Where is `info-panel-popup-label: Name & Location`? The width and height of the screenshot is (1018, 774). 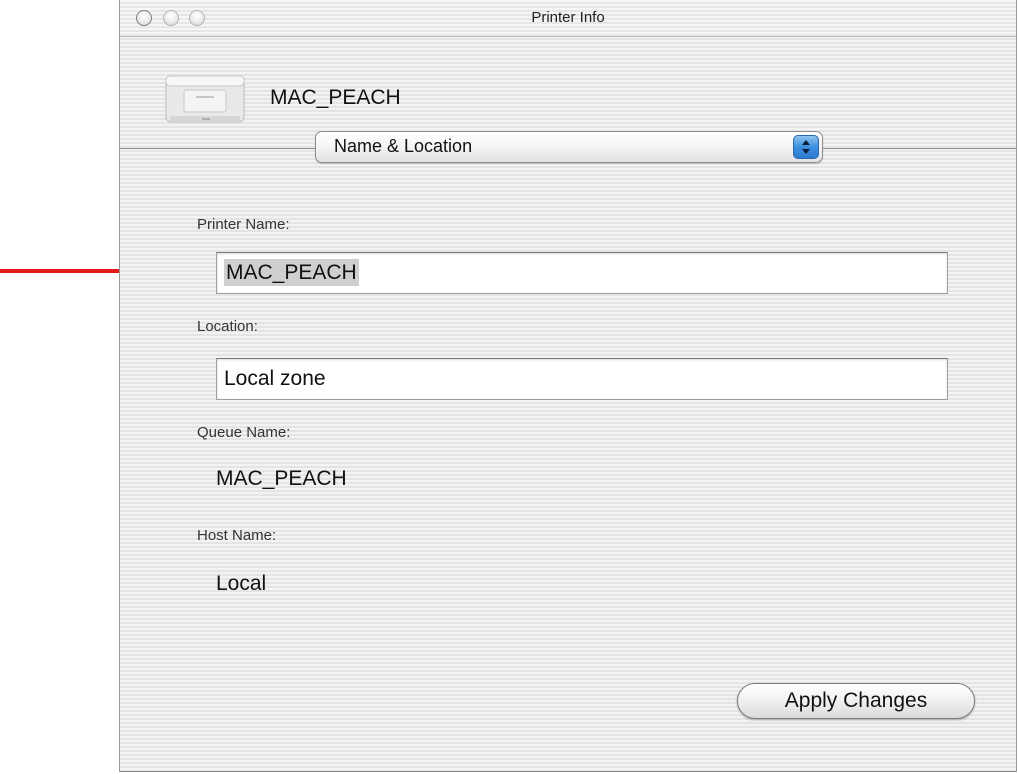
info-panel-popup-label: Name & Location is located at coordinates (403, 146).